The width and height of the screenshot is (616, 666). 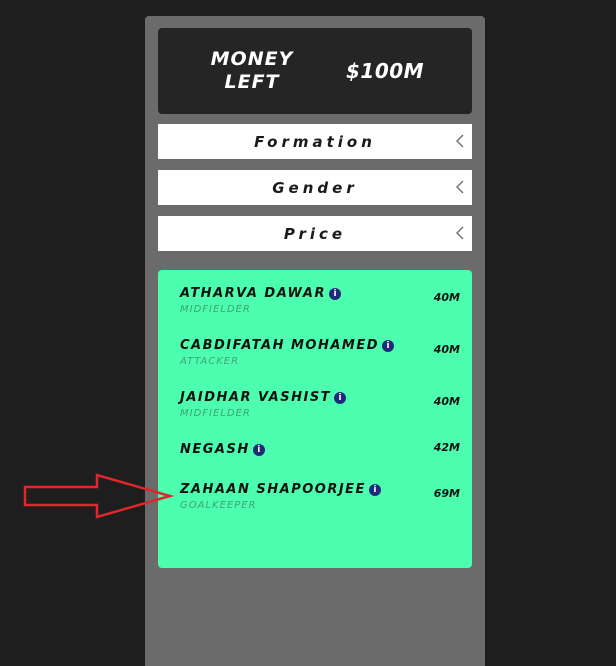 I want to click on formation-filter-dropdown: Formation, so click(x=315, y=141).